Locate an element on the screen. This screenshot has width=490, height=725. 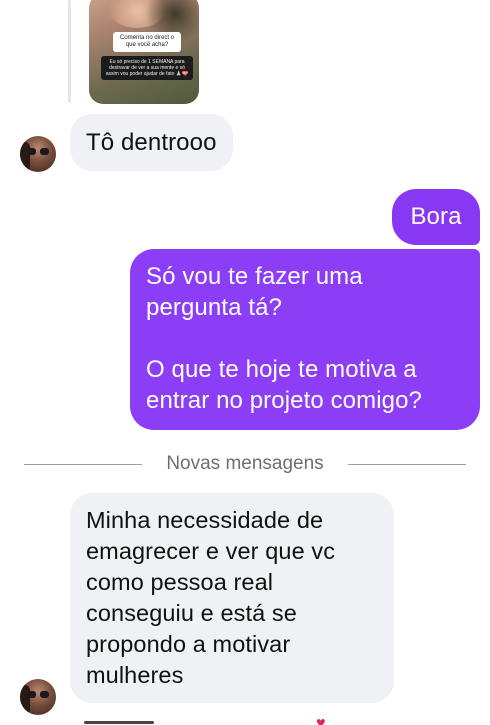
cut-off-text is located at coordinates (119, 722).